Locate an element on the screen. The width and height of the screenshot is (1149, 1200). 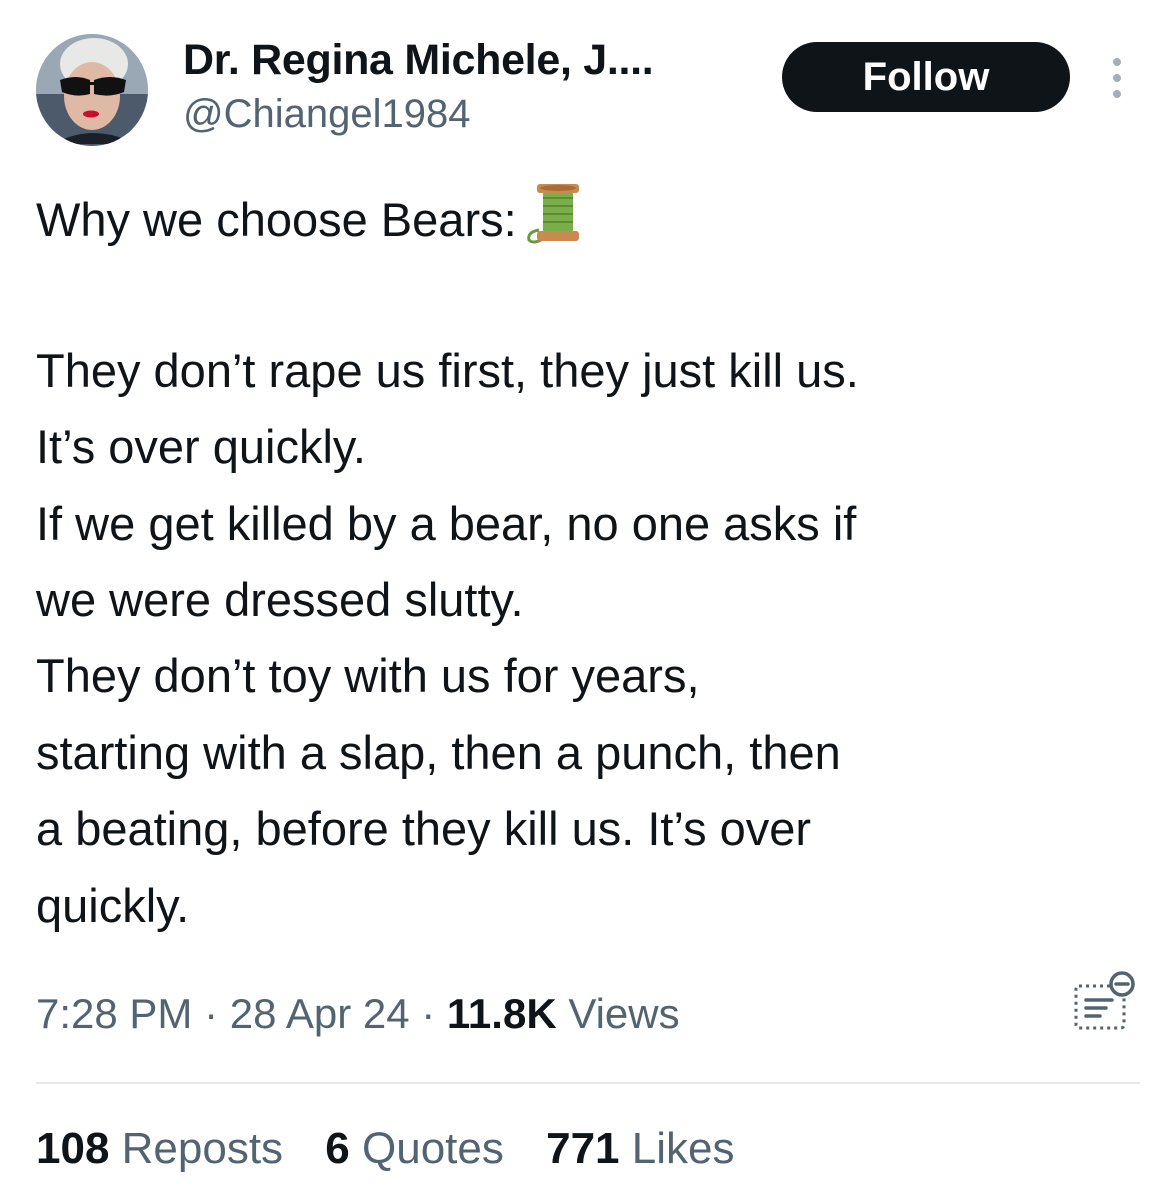
likes-label: Likes is located at coordinates (677, 1148).